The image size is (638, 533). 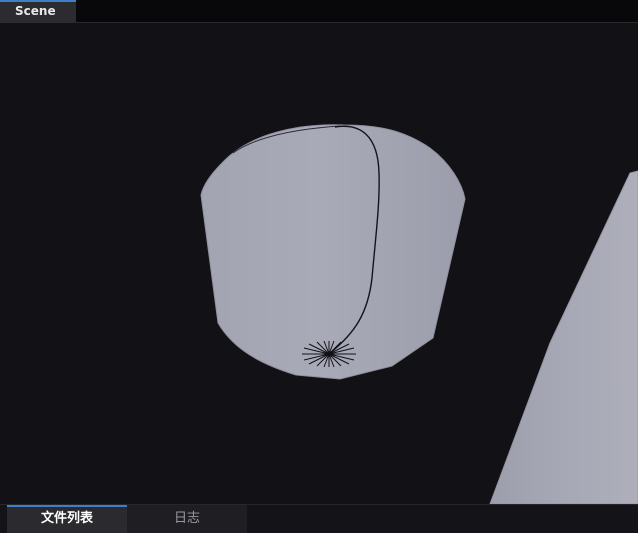 I want to click on tab-log: 日志, so click(x=187, y=519).